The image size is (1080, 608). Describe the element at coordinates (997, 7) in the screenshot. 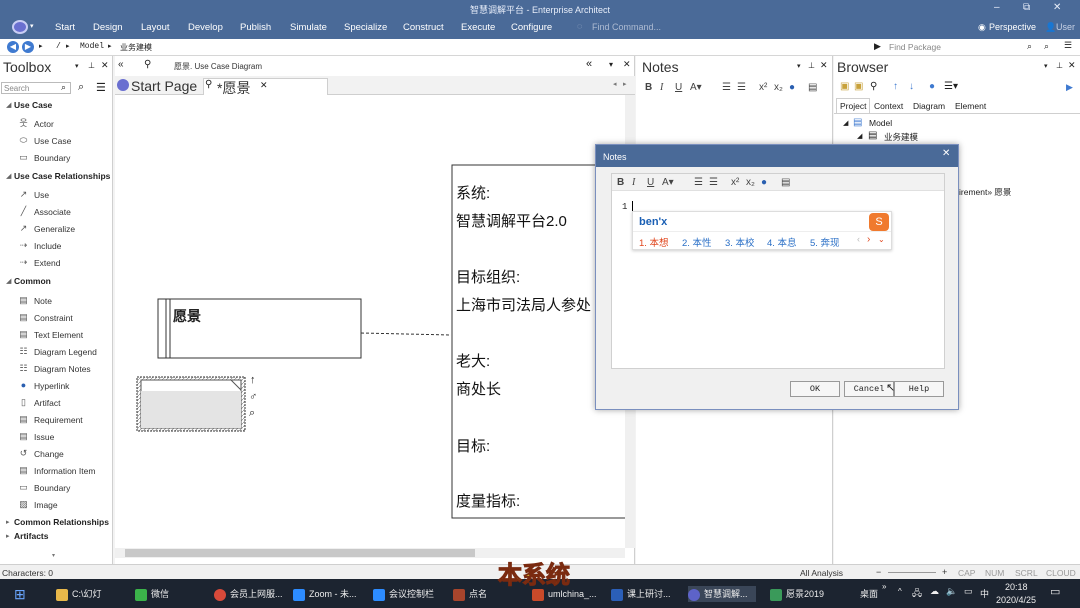

I see `minimize-button: –` at that location.